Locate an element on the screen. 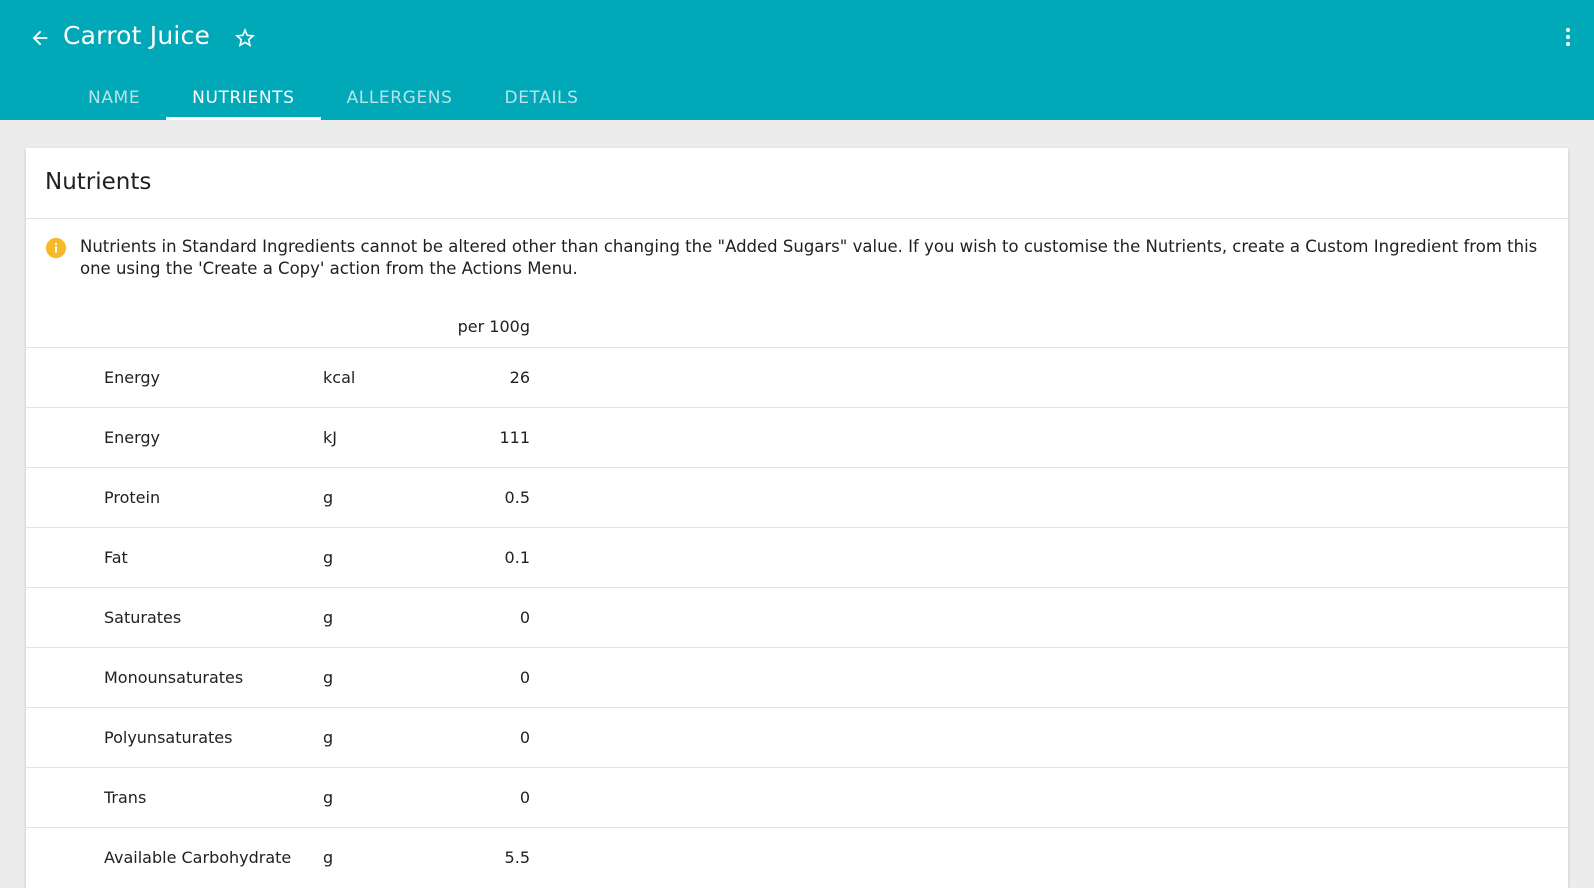 This screenshot has height=888, width=1594. tab-nutrients: NUTRIENTS is located at coordinates (243, 98).